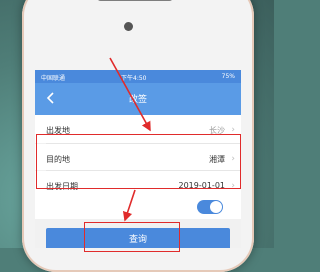  I want to click on arrow-to-fields-icon, so click(130, 94).